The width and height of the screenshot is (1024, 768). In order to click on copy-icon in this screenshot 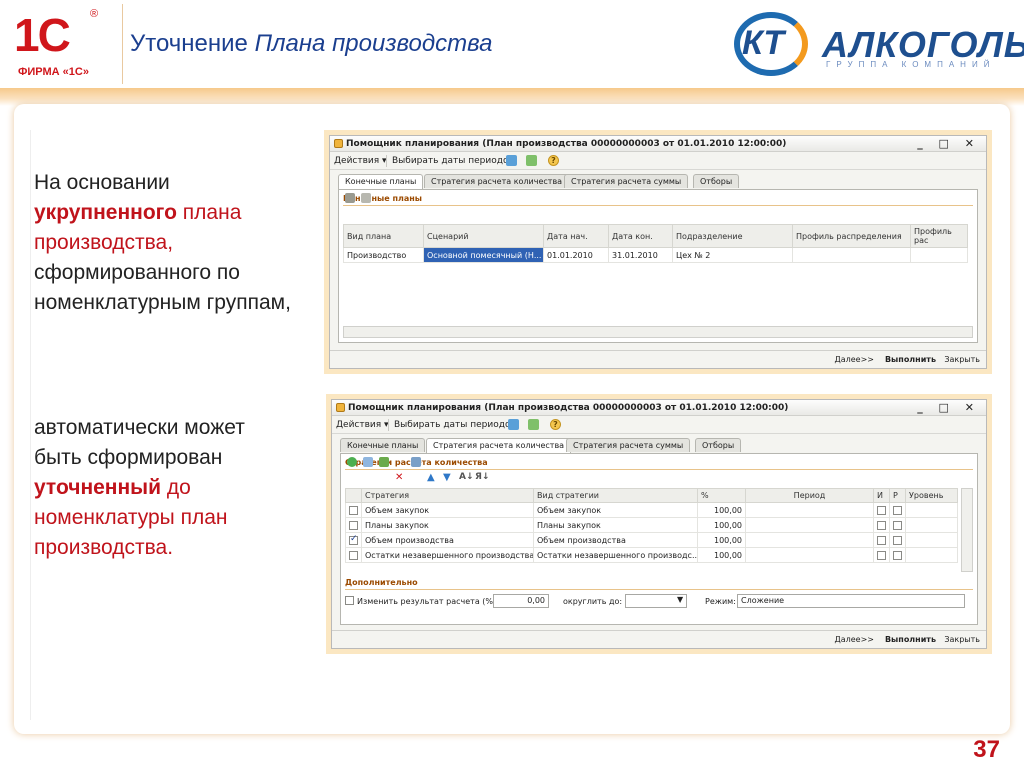, I will do `click(368, 462)`.